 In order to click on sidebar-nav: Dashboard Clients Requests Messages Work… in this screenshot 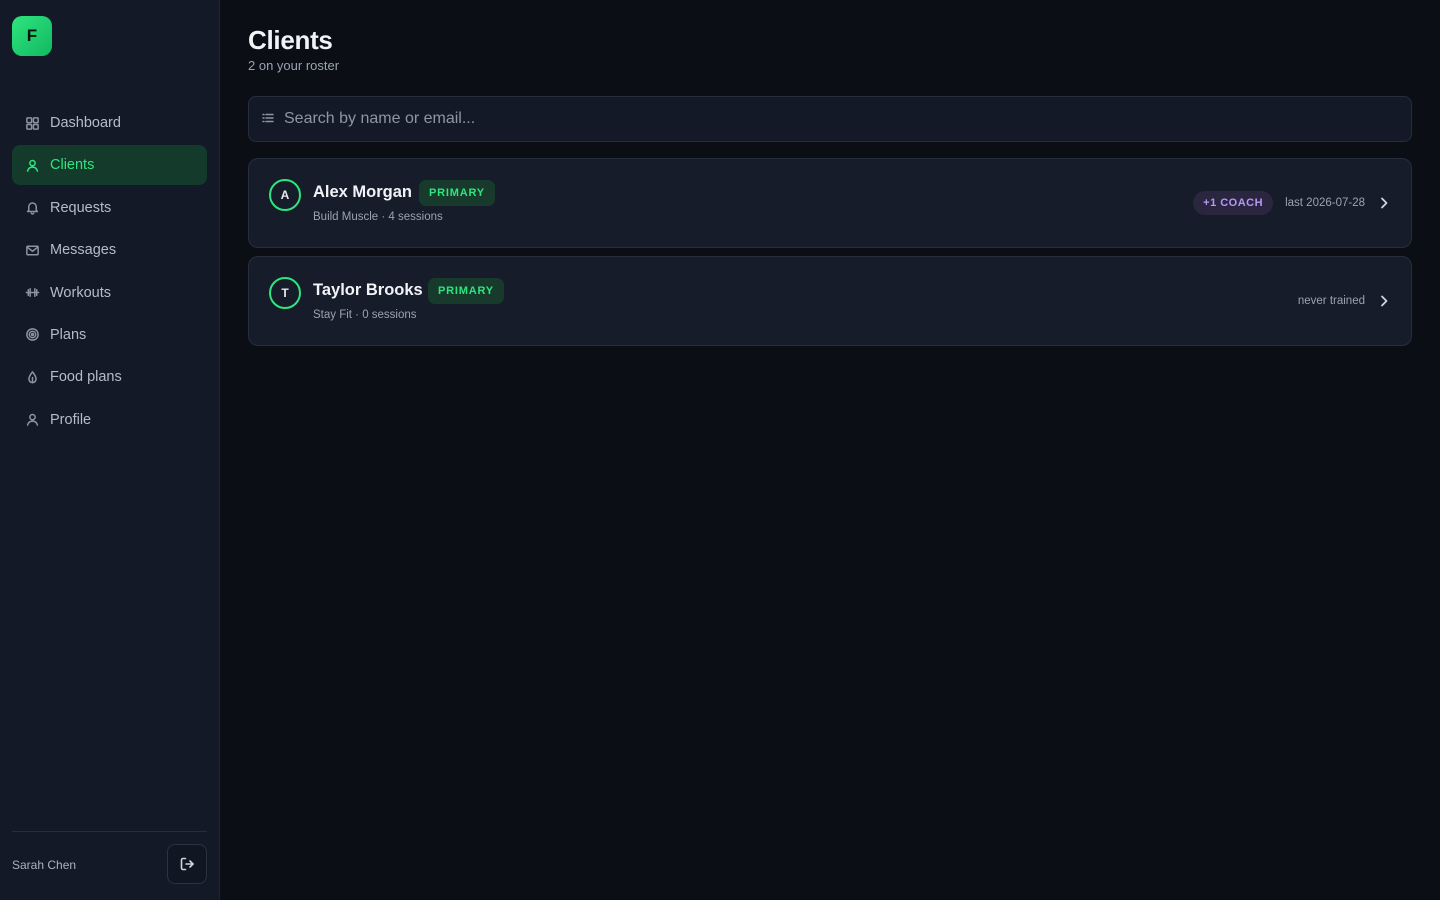, I will do `click(109, 272)`.